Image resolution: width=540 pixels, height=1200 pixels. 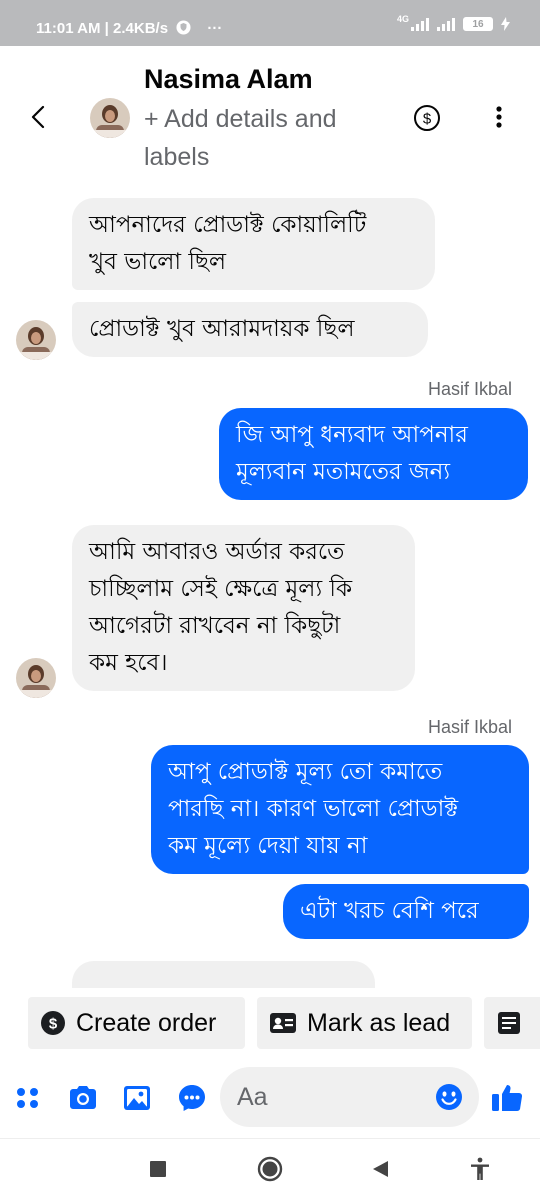 I want to click on battery-level: 16, so click(x=478, y=24).